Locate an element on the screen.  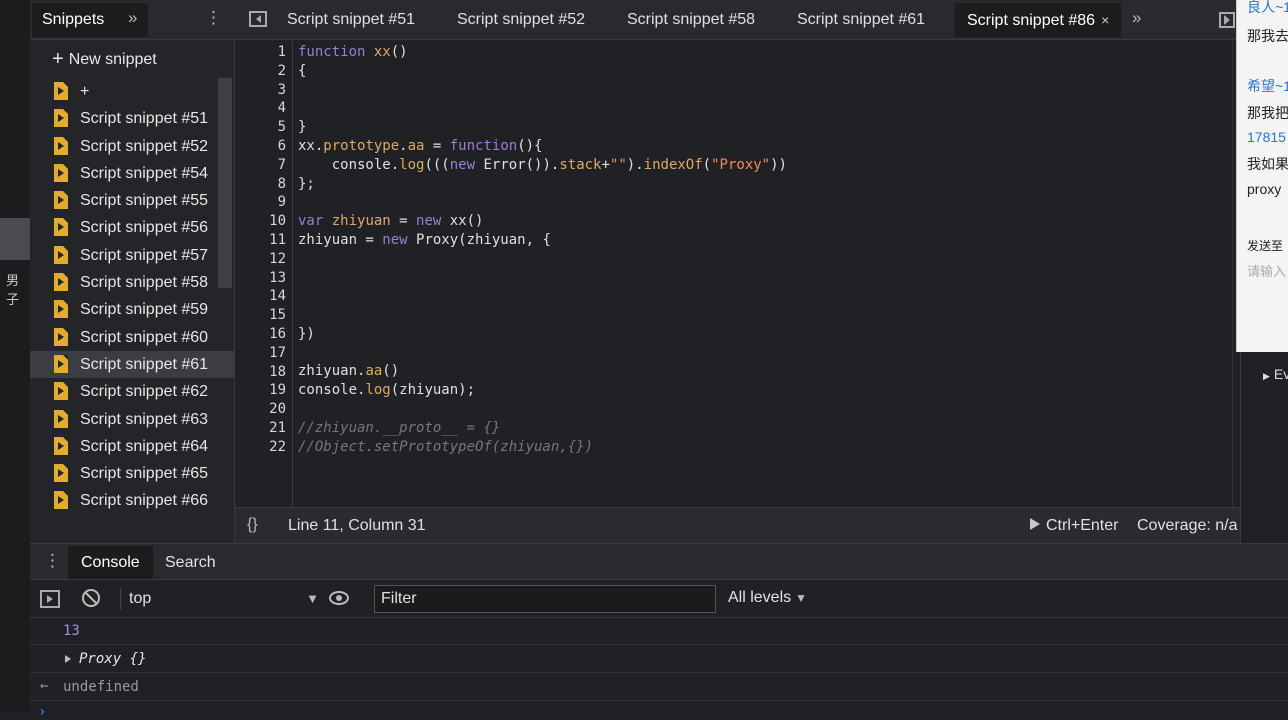
snippet-label: Script snippet #61 is located at coordinates (144, 364).